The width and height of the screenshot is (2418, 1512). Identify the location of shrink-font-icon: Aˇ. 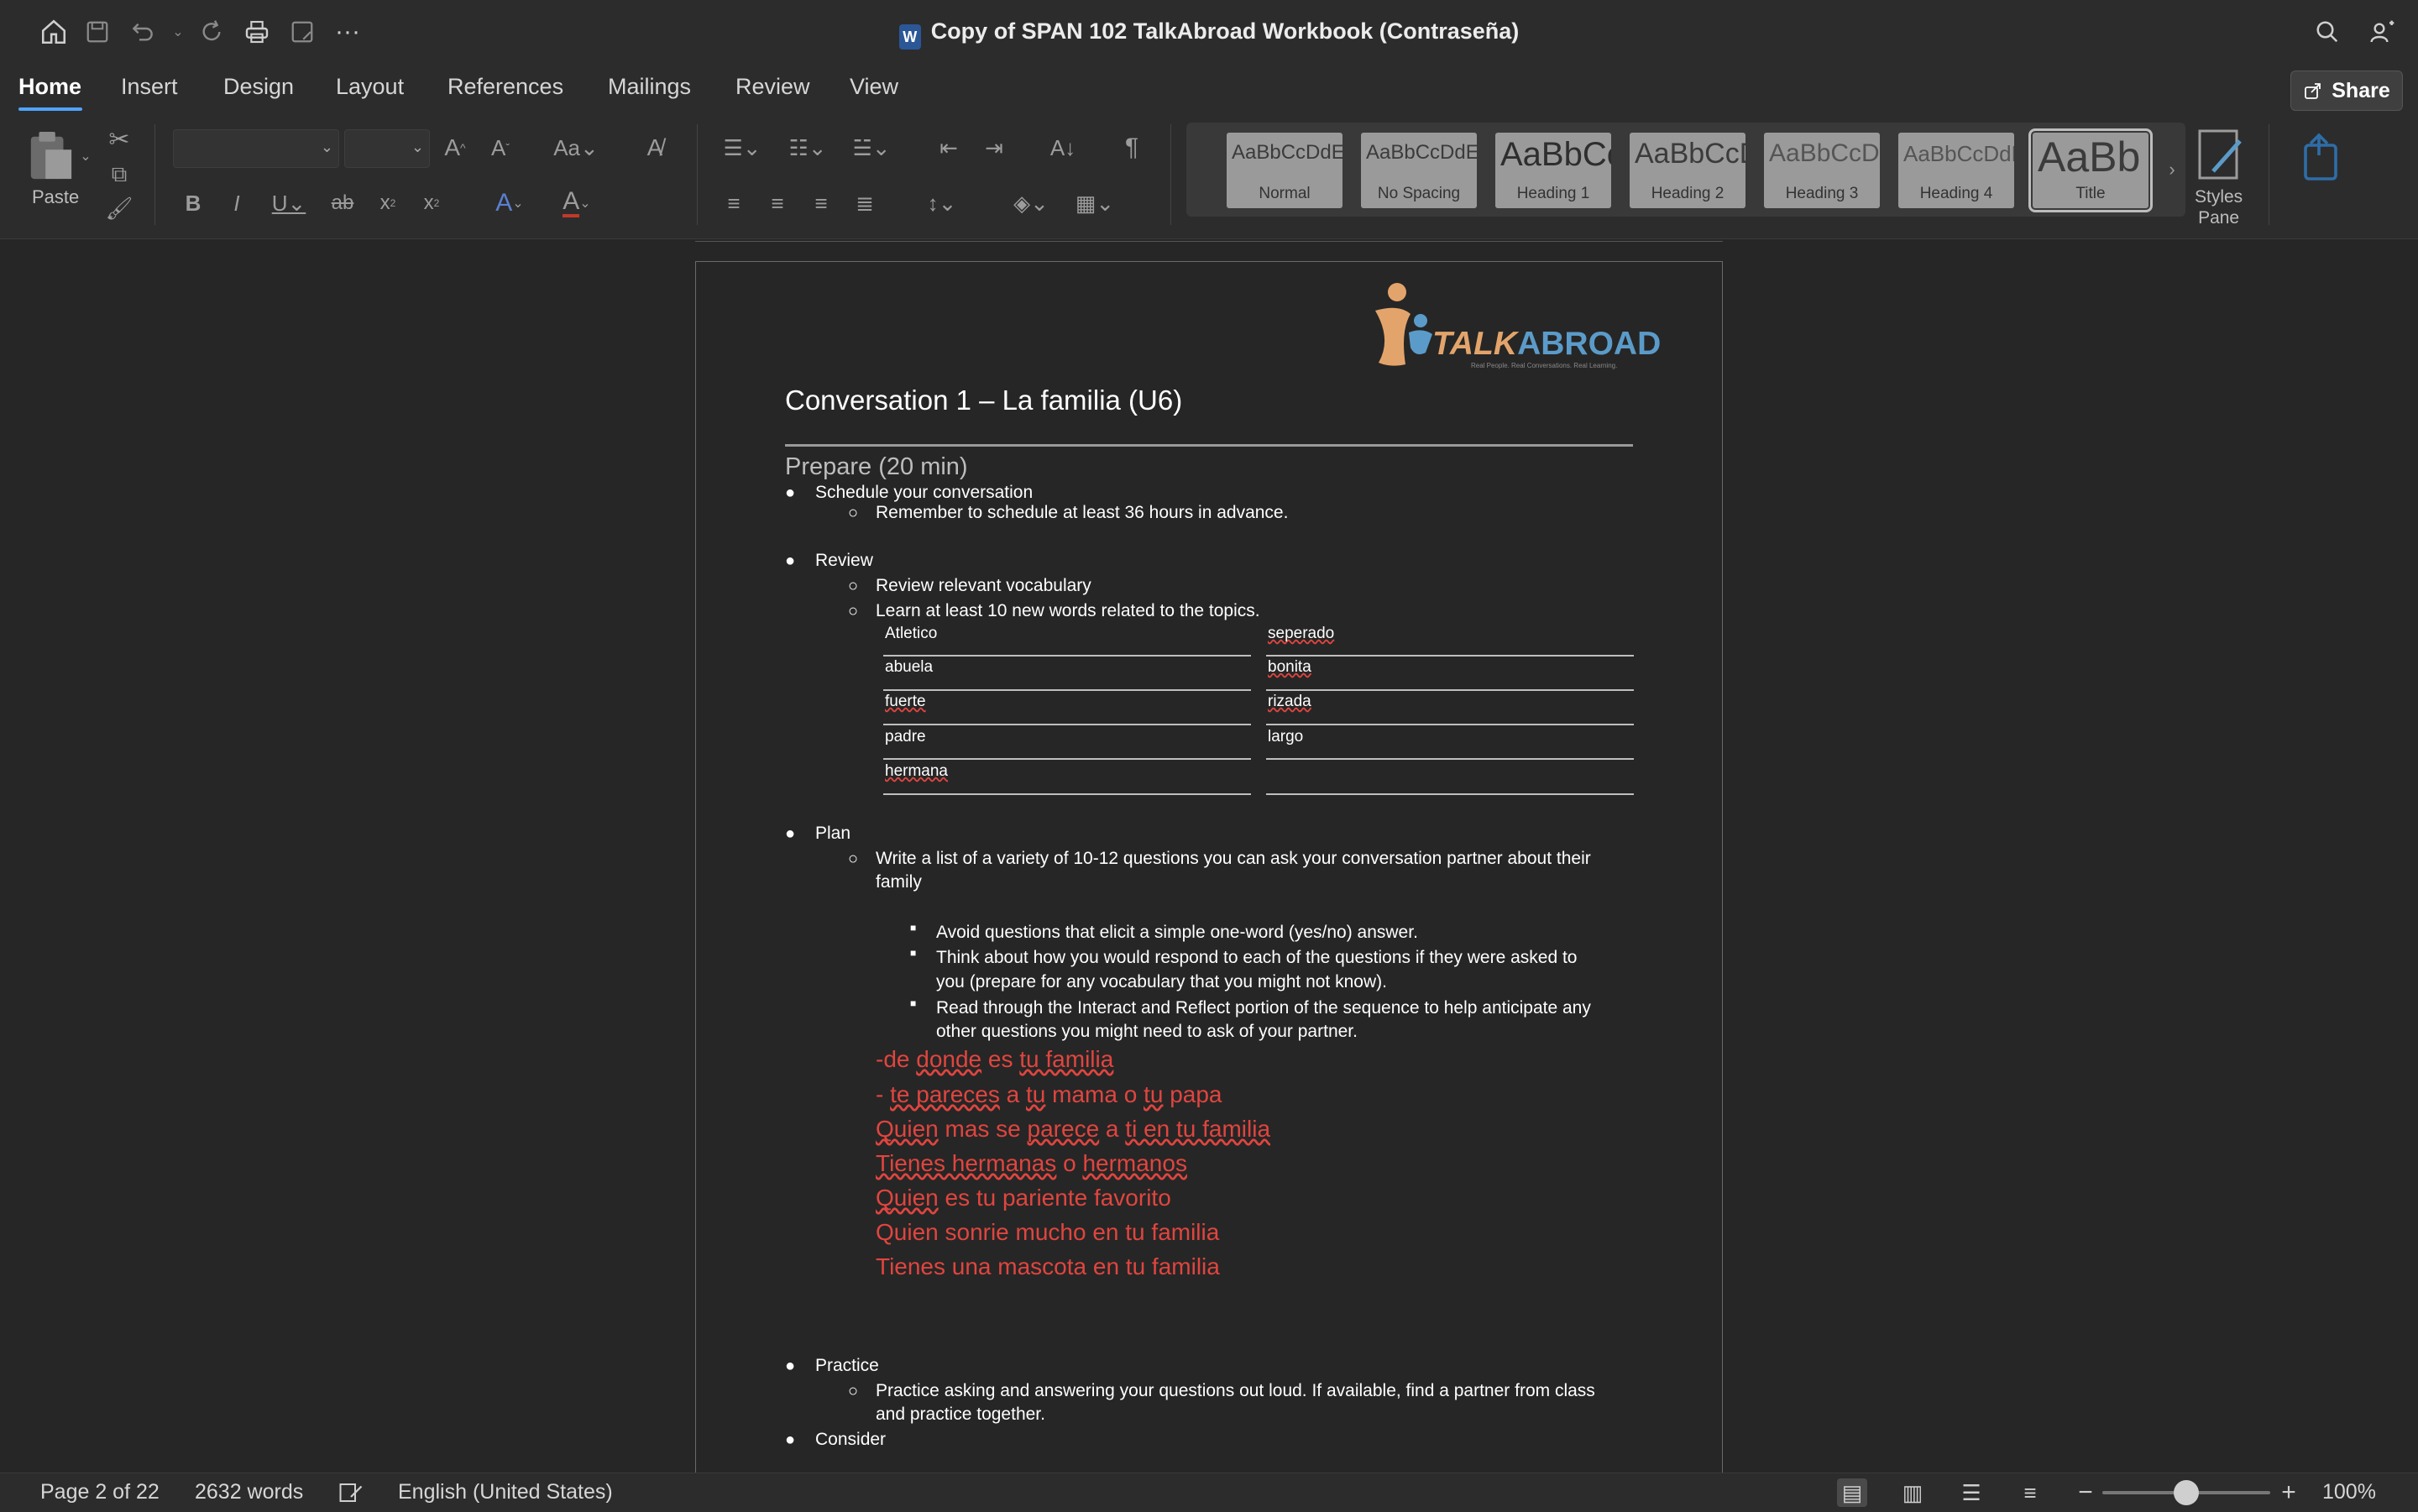
(500, 148).